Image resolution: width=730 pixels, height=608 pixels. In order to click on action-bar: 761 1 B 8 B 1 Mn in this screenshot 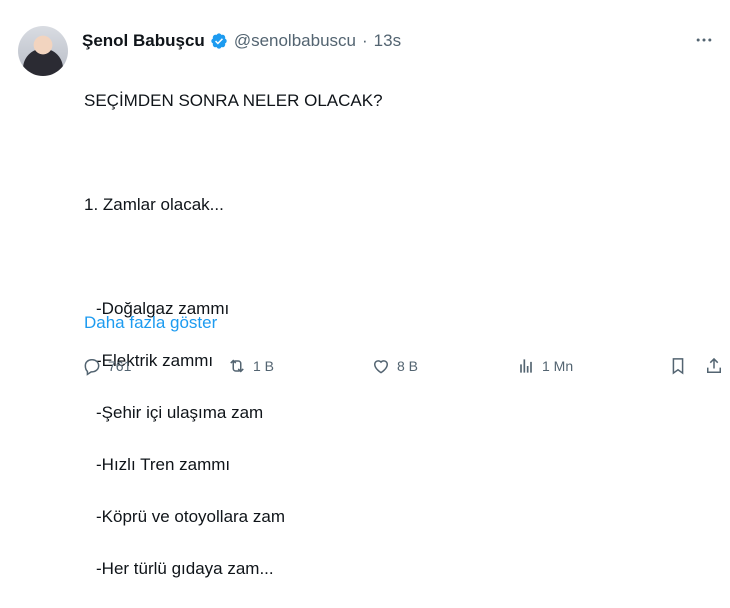, I will do `click(402, 366)`.